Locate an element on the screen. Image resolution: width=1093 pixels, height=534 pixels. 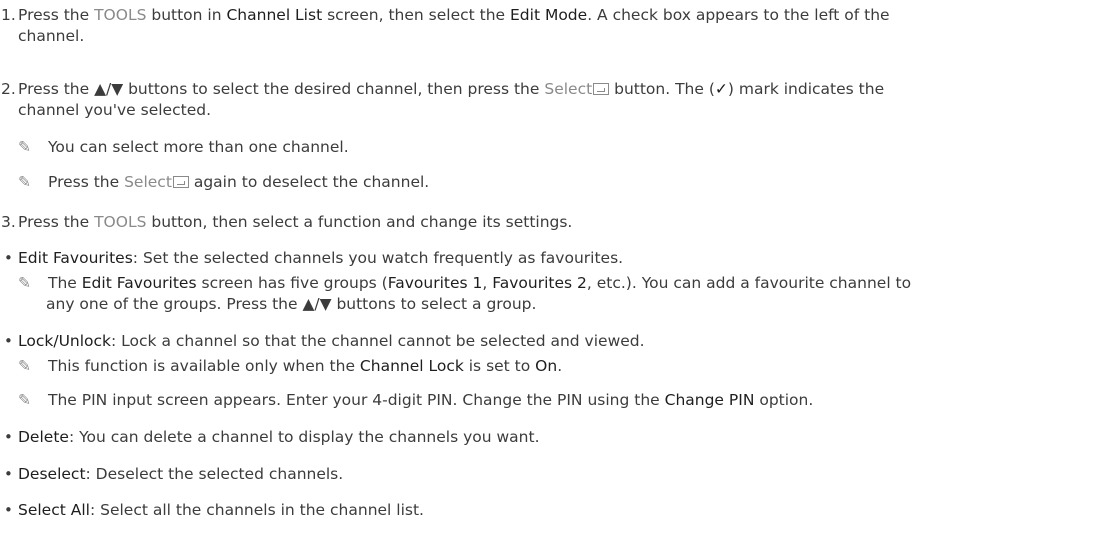
function-name: Edit Favourites is located at coordinates (75, 258).